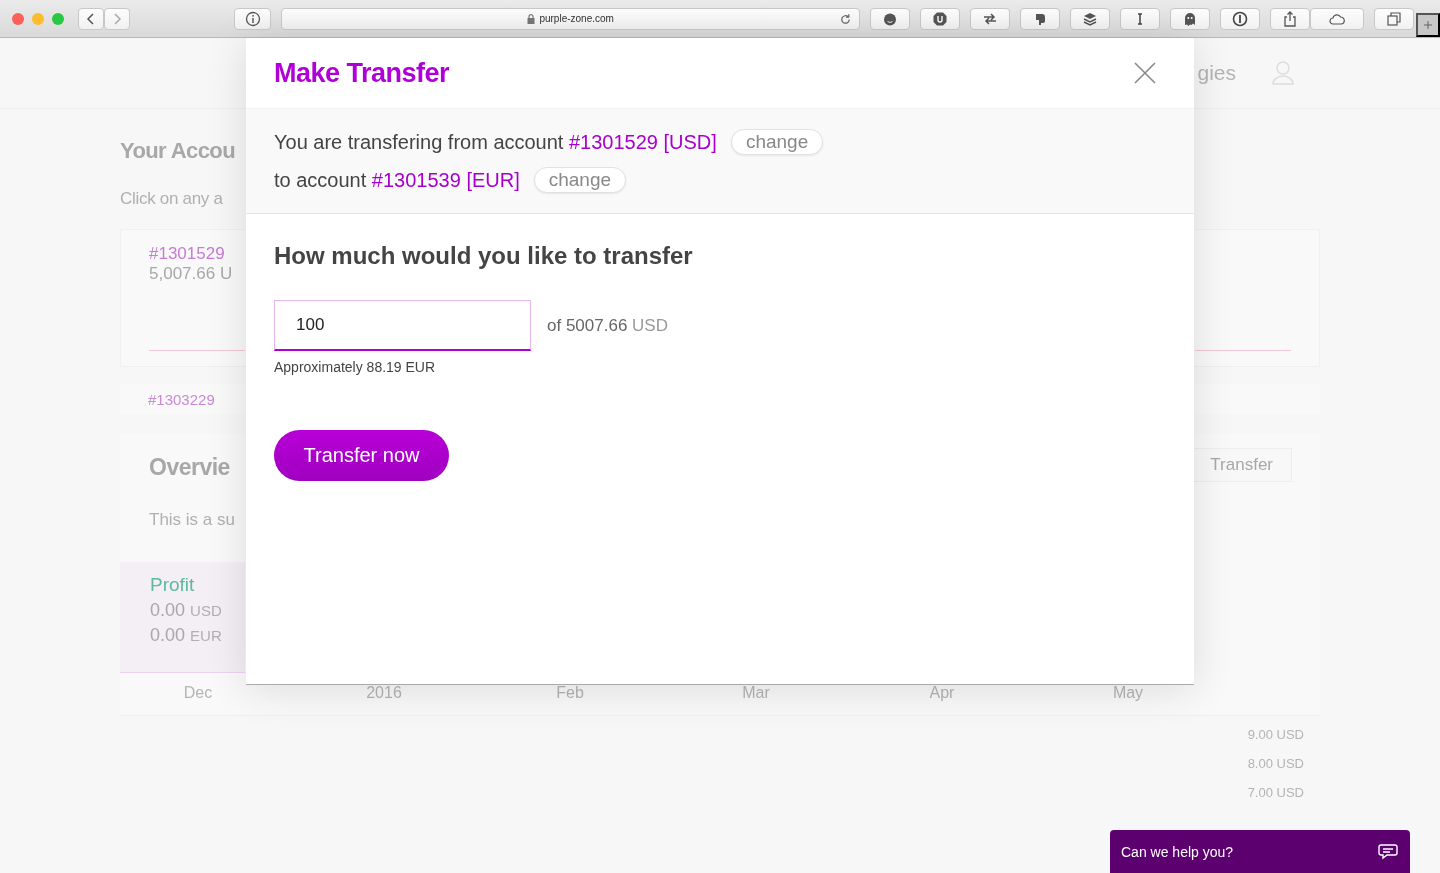 Image resolution: width=1440 pixels, height=873 pixels. Describe the element at coordinates (177, 151) in the screenshot. I see `page-title: Your Accou` at that location.